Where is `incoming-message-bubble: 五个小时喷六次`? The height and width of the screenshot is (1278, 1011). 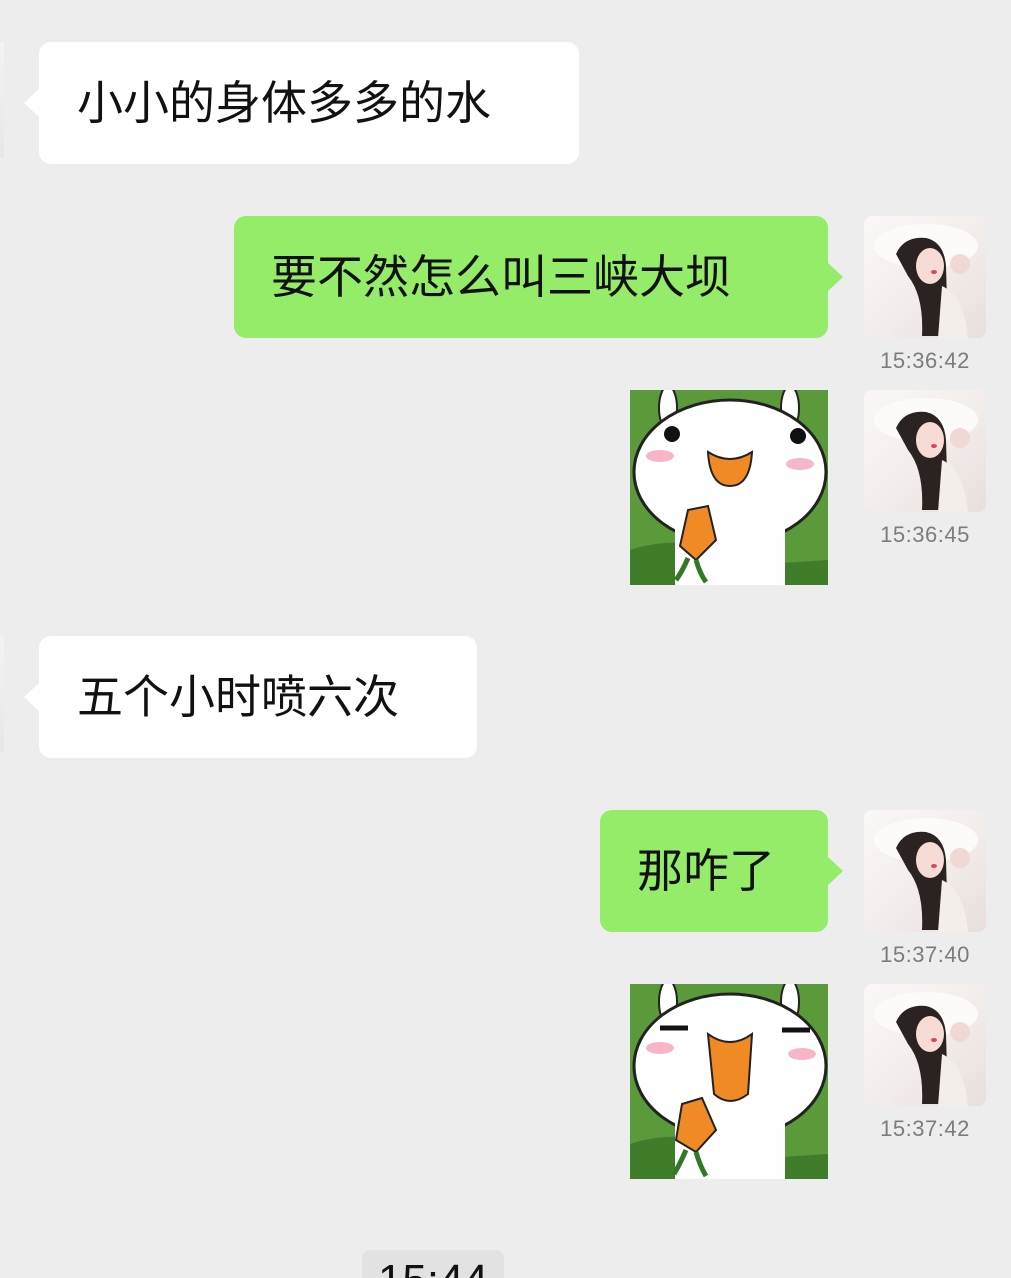
incoming-message-bubble: 五个小时喷六次 is located at coordinates (250, 697).